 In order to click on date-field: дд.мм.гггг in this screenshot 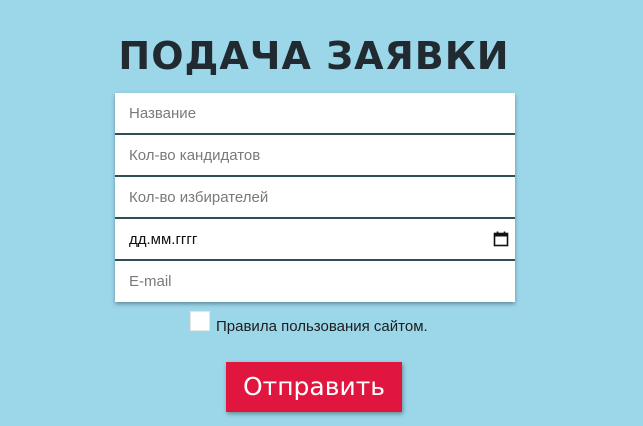, I will do `click(315, 240)`.